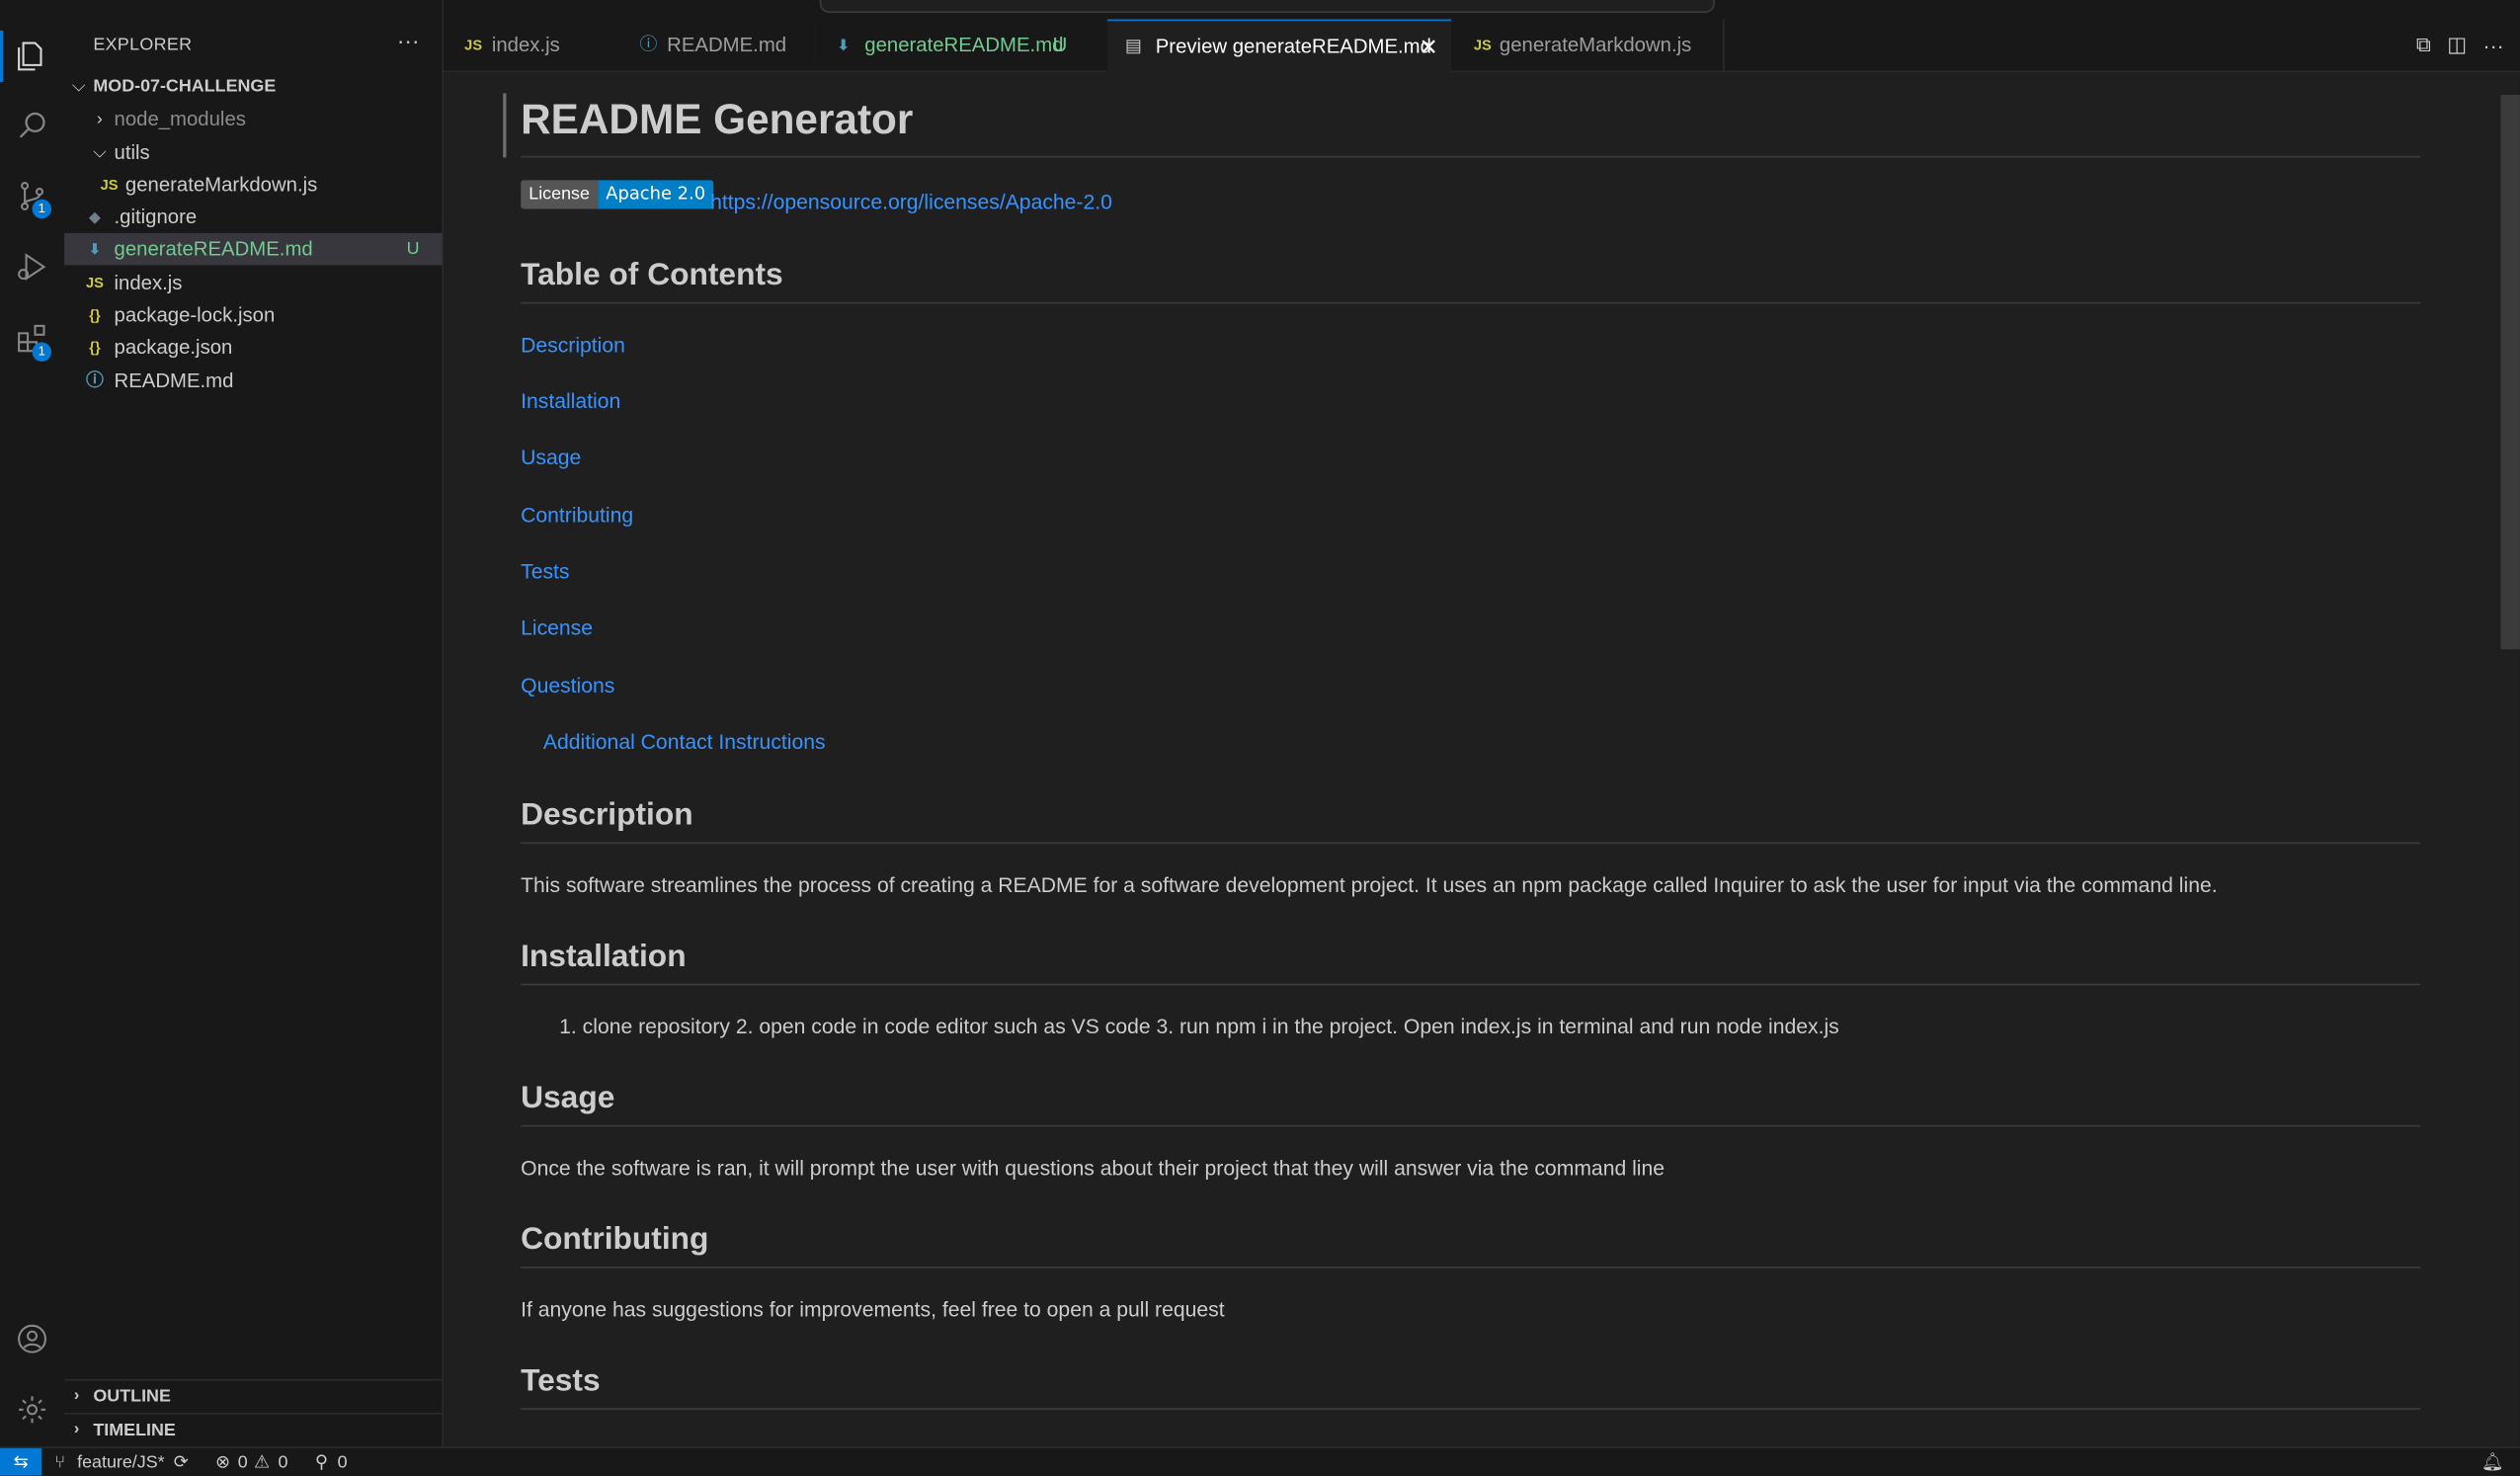  What do you see at coordinates (321, 1462) in the screenshot?
I see `ports-icon: ⚲` at bounding box center [321, 1462].